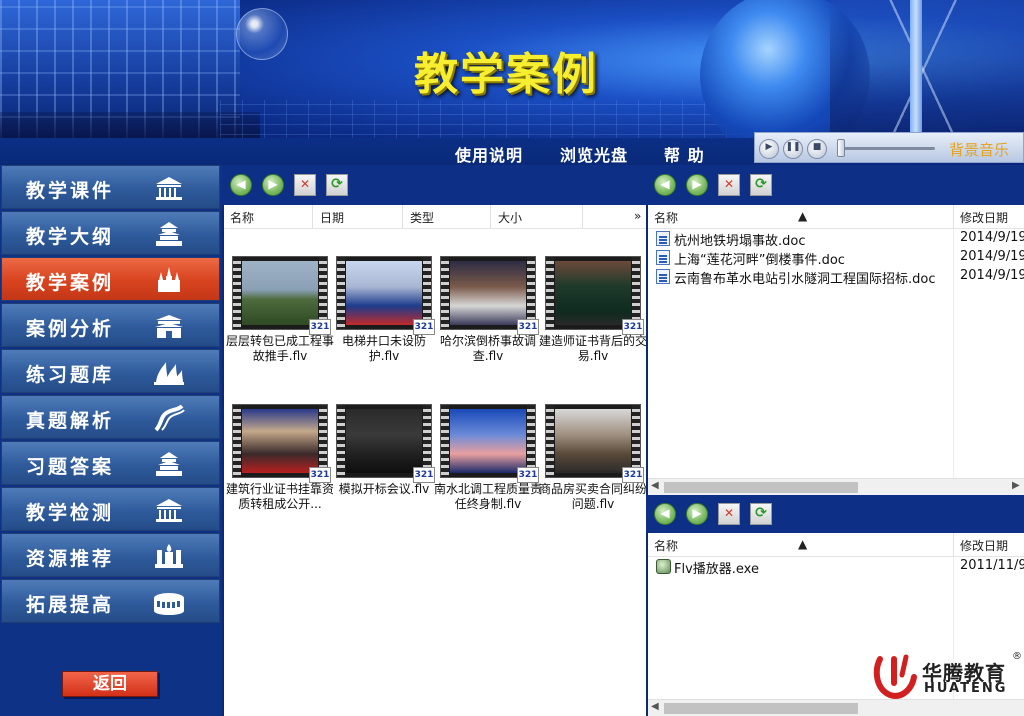  What do you see at coordinates (840, 239) in the screenshot?
I see `file-row: 杭州地铁坍塌事故.doc 2014/9/19` at bounding box center [840, 239].